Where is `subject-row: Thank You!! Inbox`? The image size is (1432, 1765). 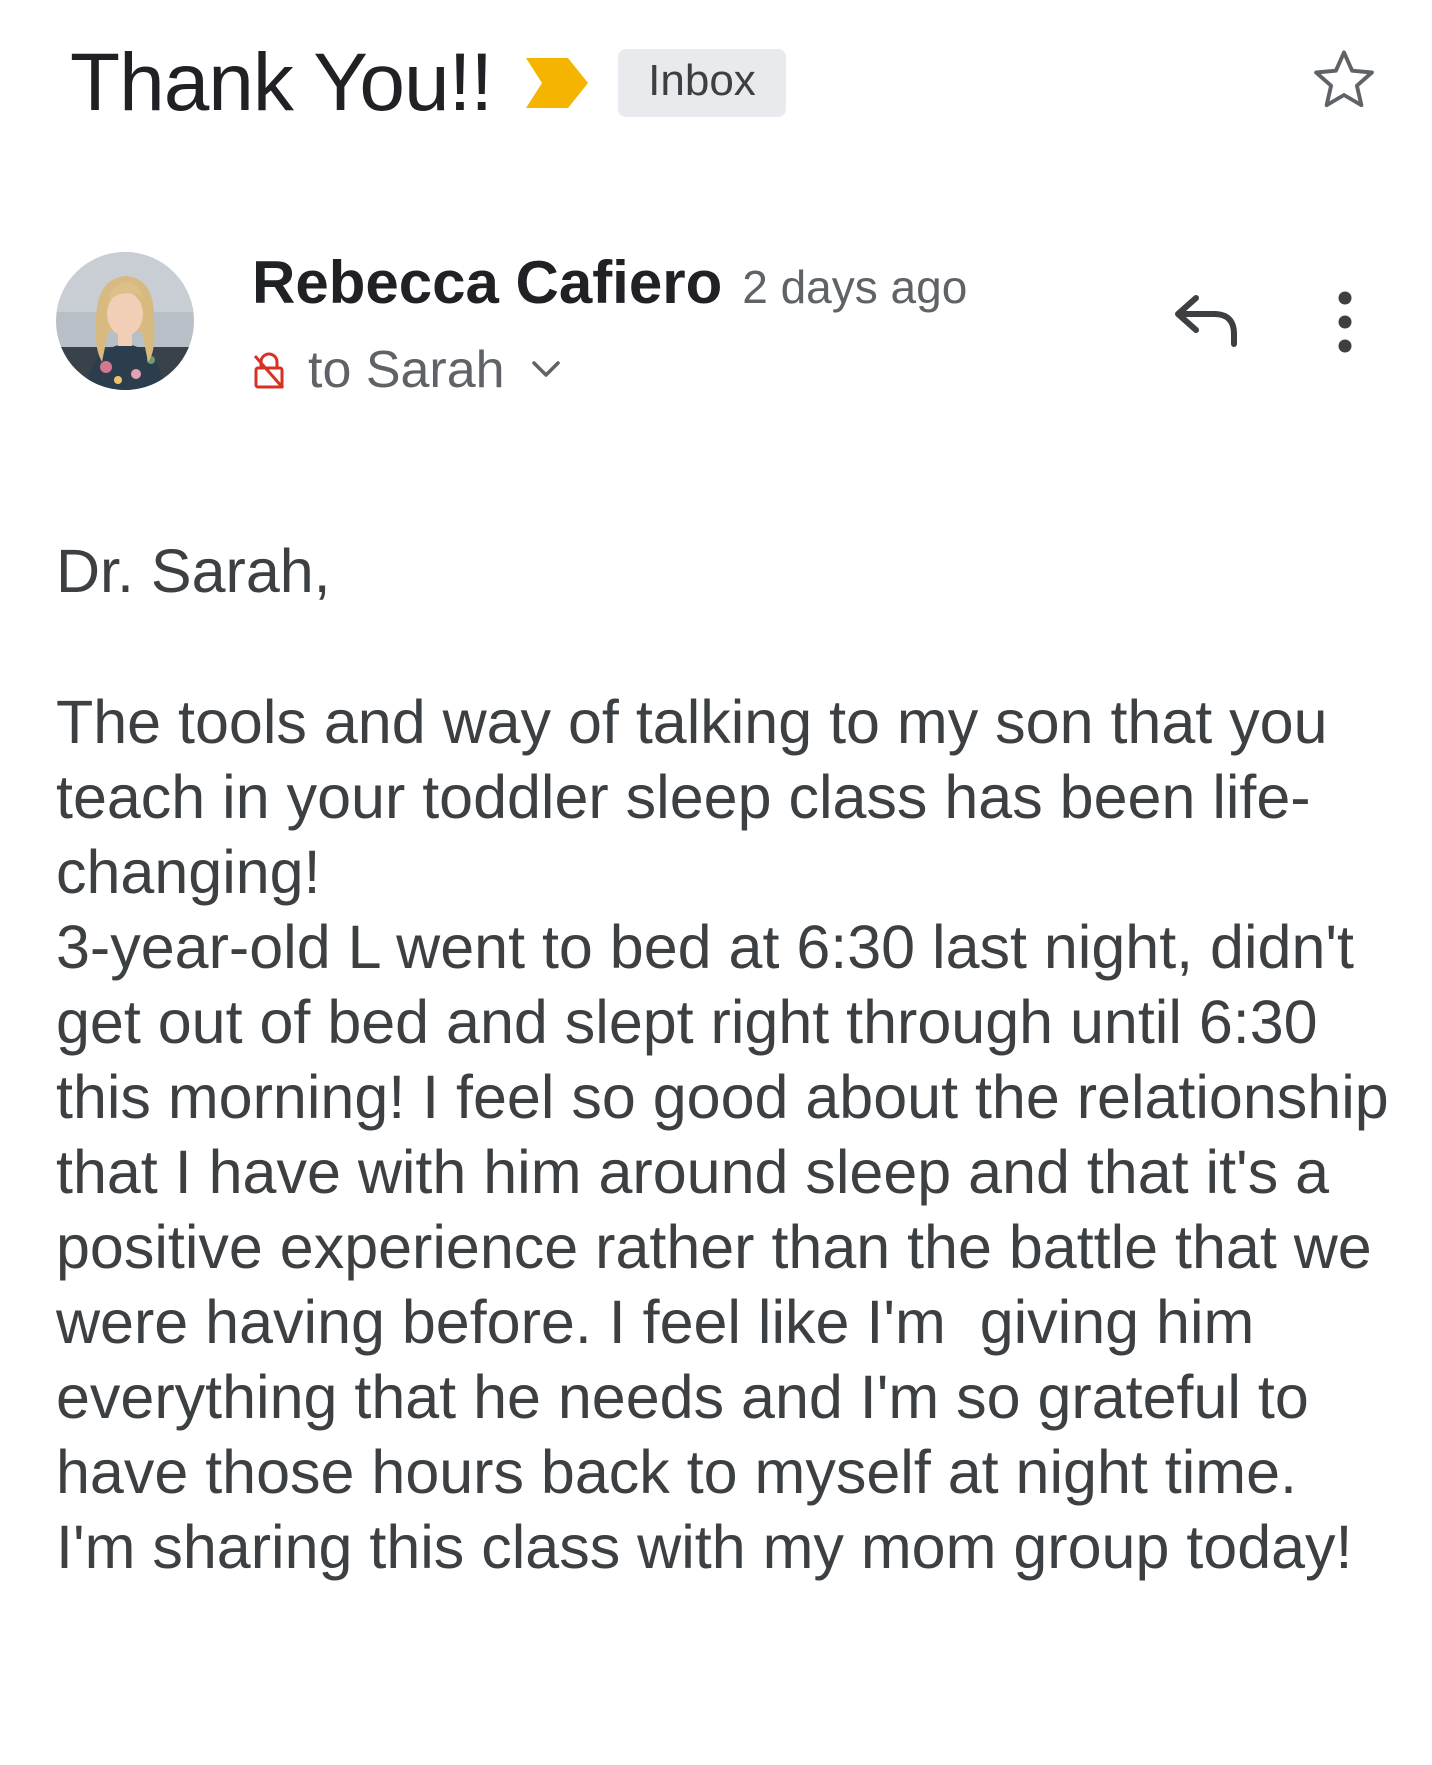 subject-row: Thank You!! Inbox is located at coordinates (731, 82).